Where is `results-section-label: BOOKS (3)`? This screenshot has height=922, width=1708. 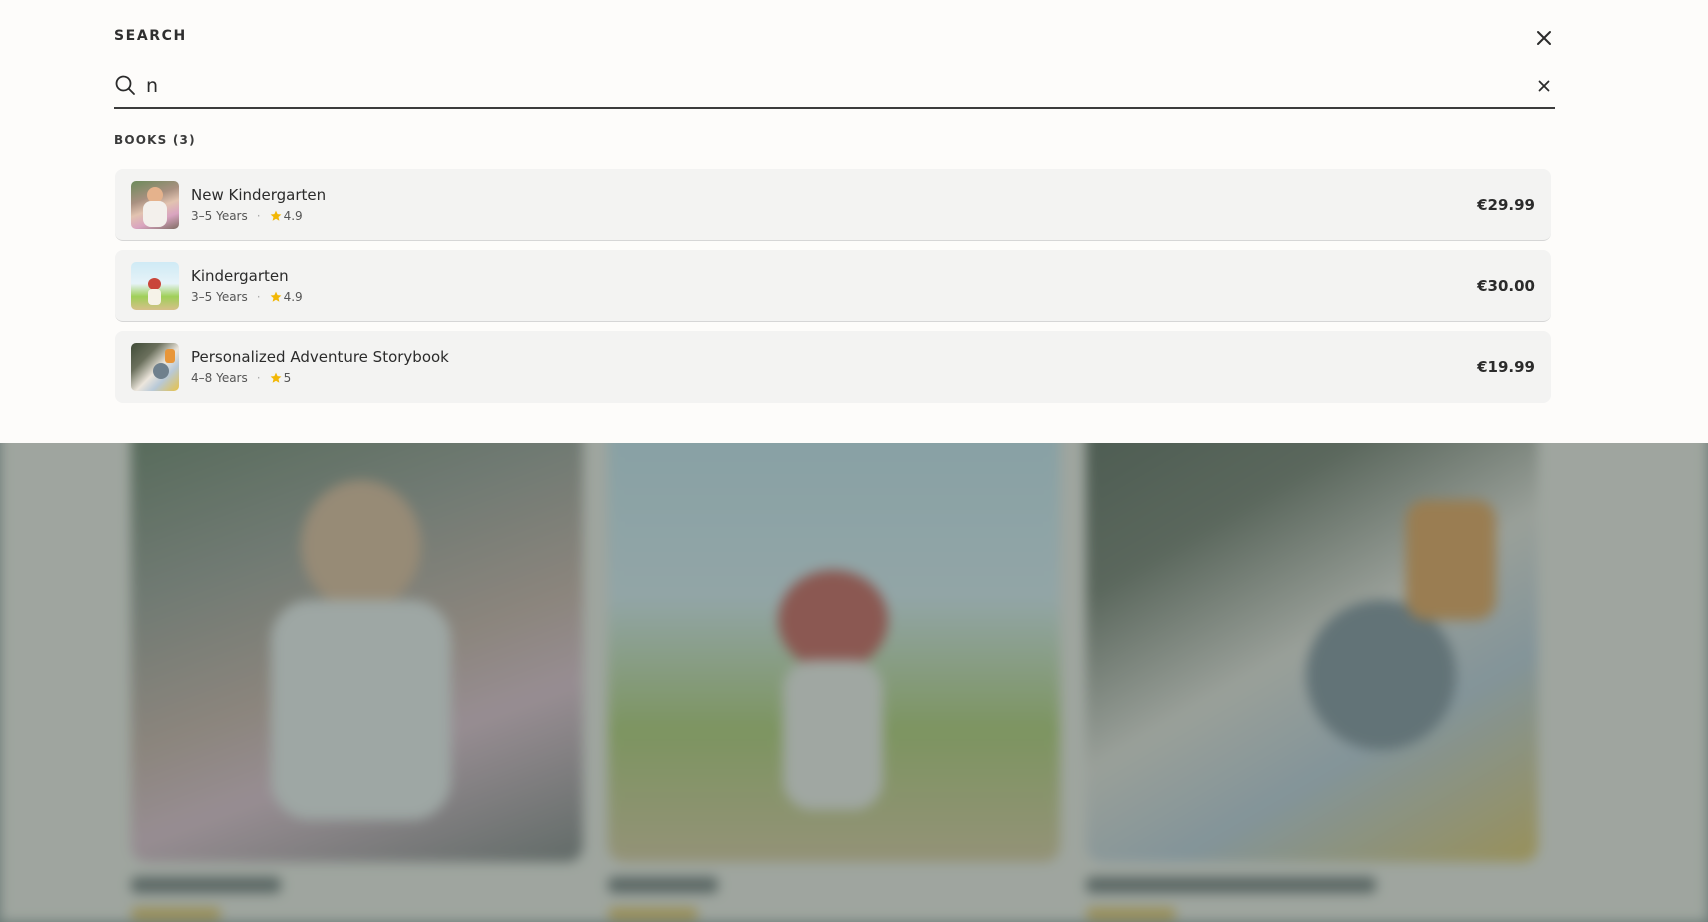 results-section-label: BOOKS (3) is located at coordinates (155, 140).